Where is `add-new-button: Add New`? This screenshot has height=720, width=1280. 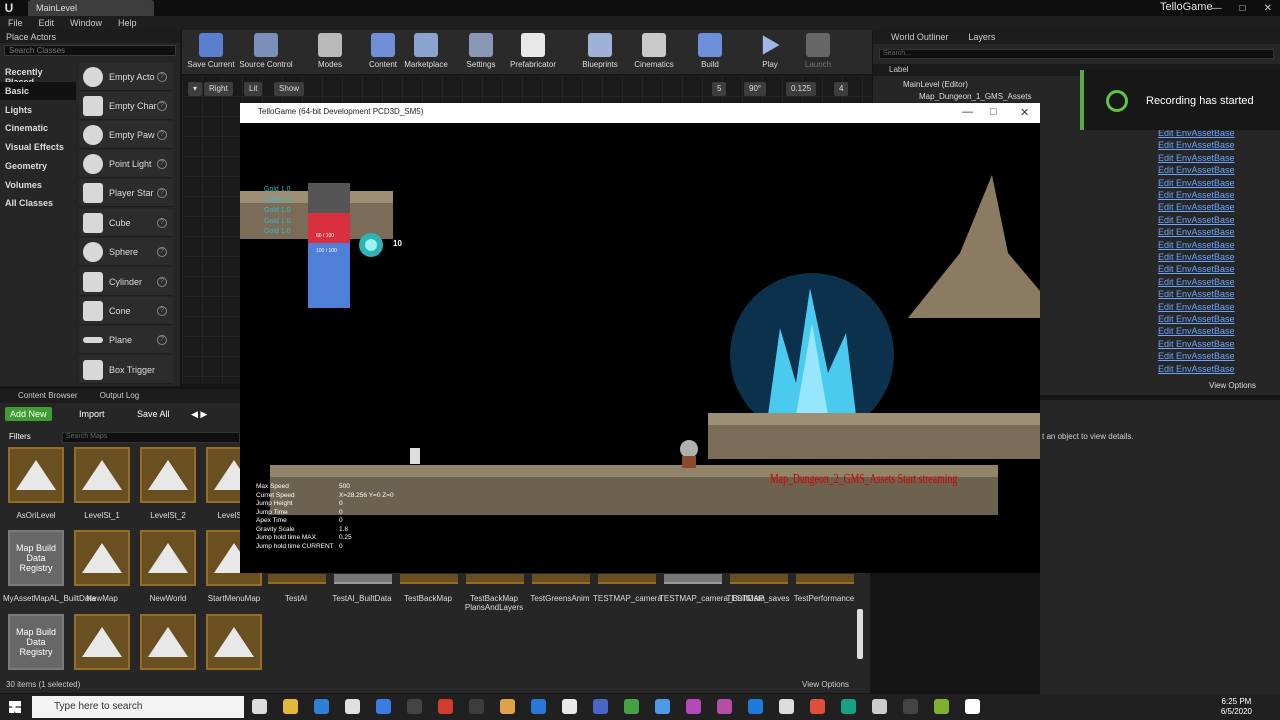
add-new-button: Add New is located at coordinates (28, 414).